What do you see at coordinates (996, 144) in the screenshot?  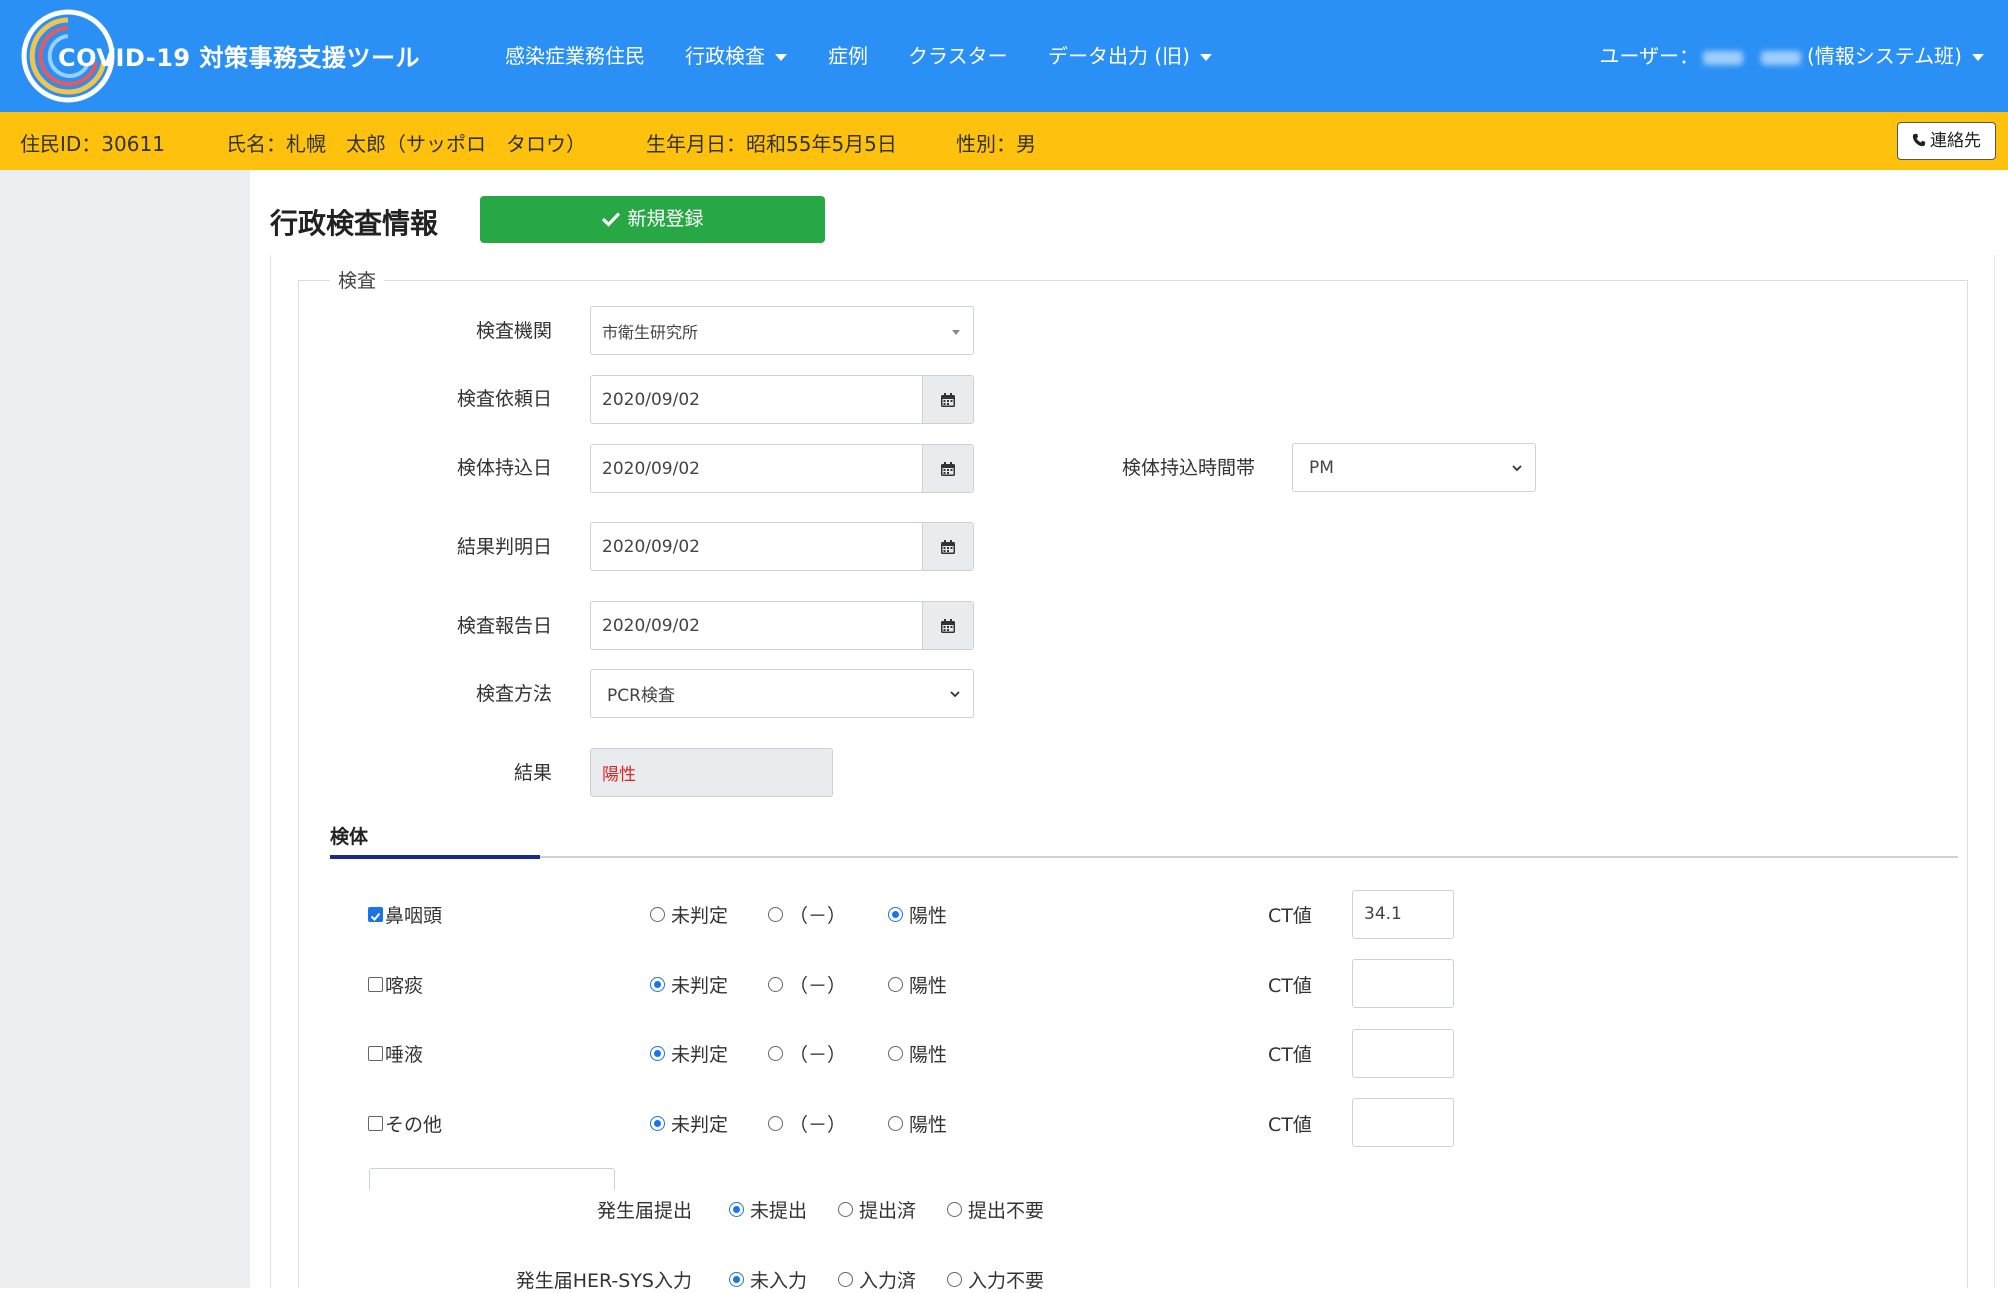 I see `resident-sex: 性別：男` at bounding box center [996, 144].